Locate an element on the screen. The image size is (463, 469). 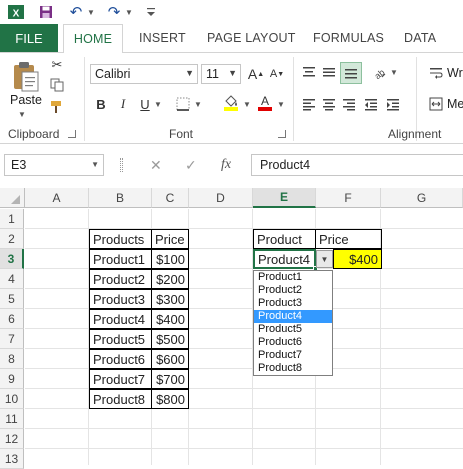
table-cell-price: $300 is located at coordinates (170, 299).